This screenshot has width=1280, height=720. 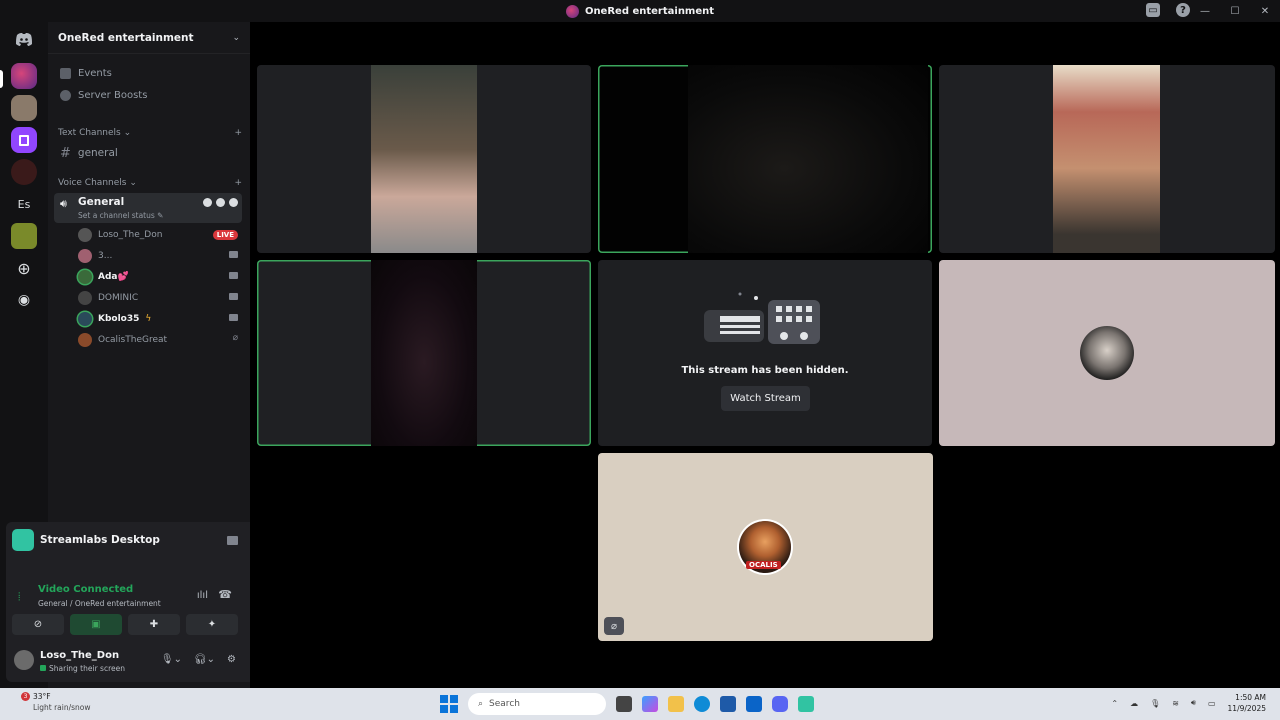 I want to click on hidden-stream-illustration, so click(x=762, y=318).